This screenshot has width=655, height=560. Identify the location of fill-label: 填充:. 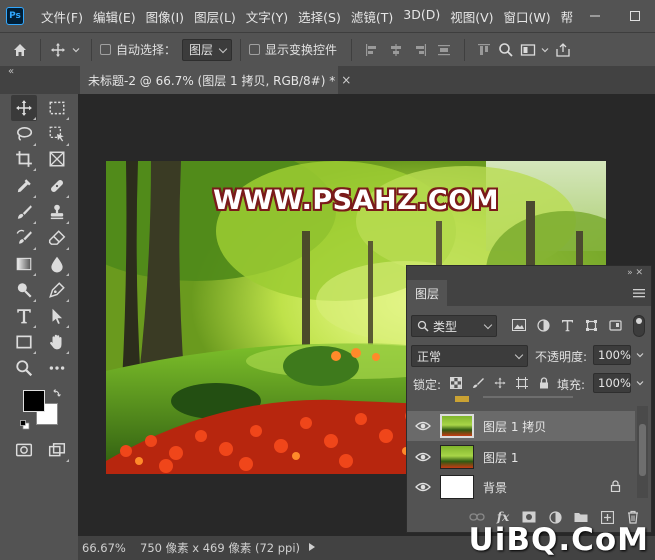
(571, 385).